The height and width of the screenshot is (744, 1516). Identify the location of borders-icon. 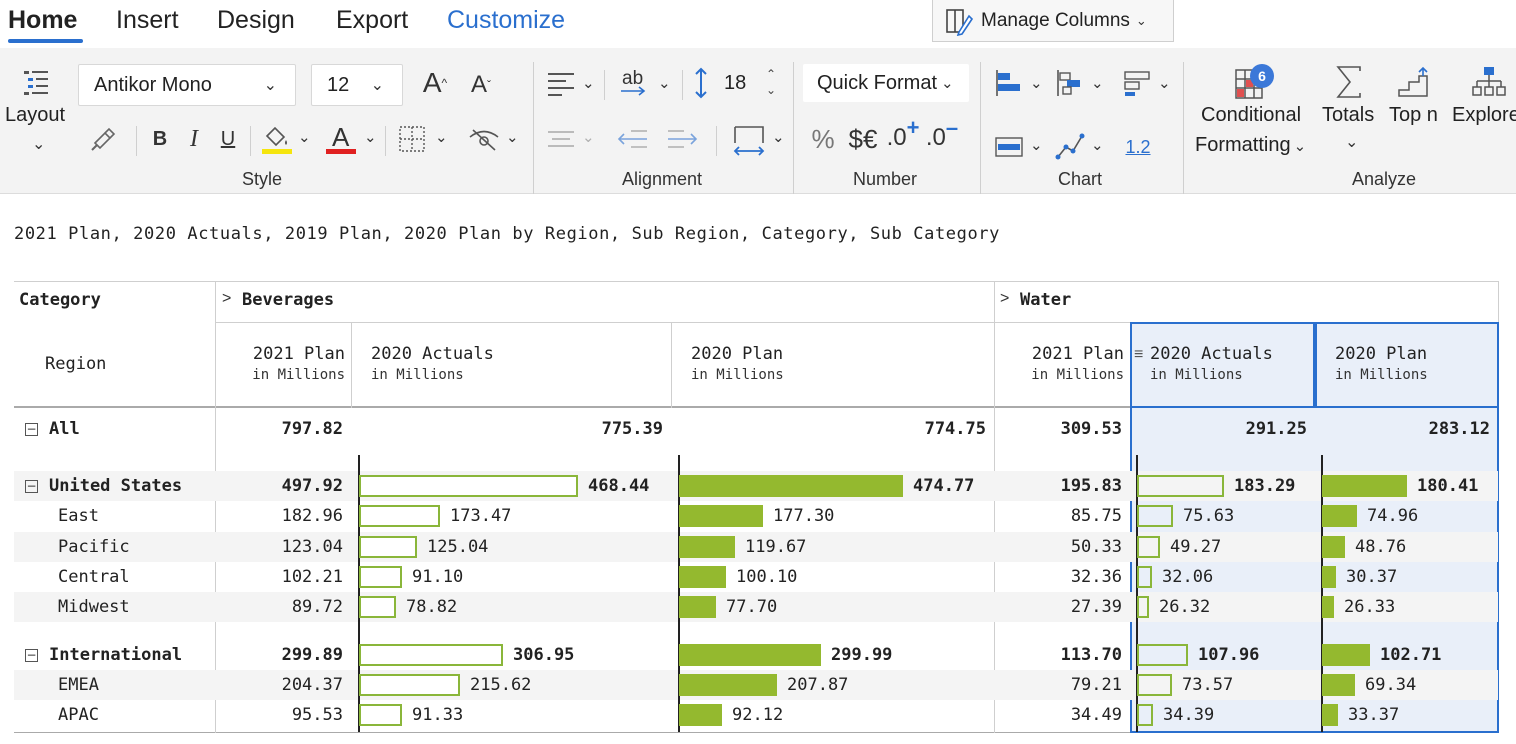
(412, 139).